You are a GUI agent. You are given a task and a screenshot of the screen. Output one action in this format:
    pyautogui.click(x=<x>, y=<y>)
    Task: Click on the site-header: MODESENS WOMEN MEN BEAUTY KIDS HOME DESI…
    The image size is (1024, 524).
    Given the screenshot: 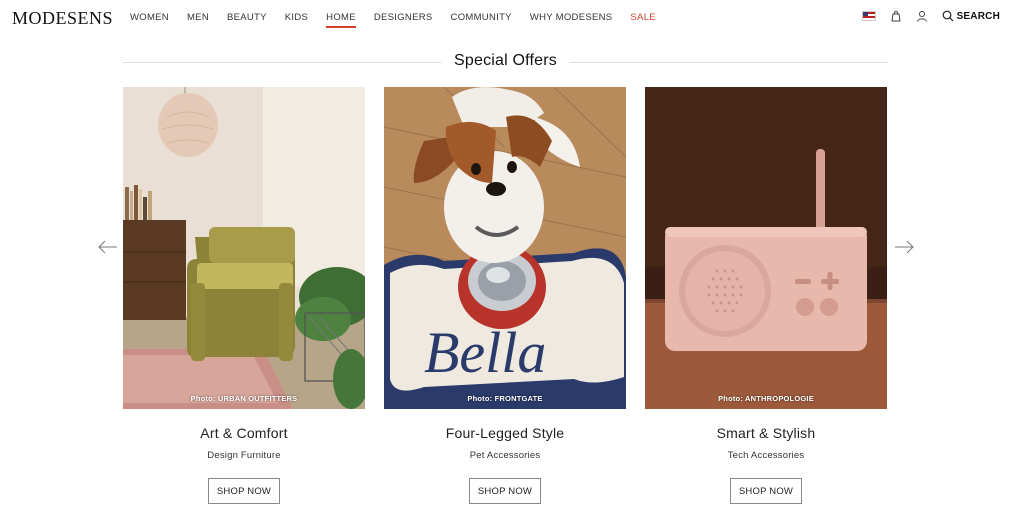 What is the action you would take?
    pyautogui.click(x=512, y=17)
    